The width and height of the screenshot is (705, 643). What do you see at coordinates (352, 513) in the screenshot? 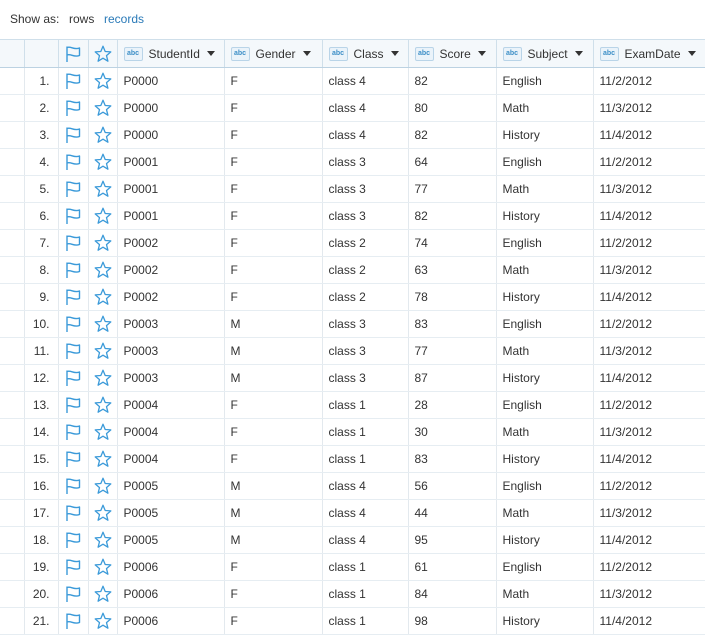
I see `table-row: 17. P0005 Mclass 4 44 Math 11/3/2012` at bounding box center [352, 513].